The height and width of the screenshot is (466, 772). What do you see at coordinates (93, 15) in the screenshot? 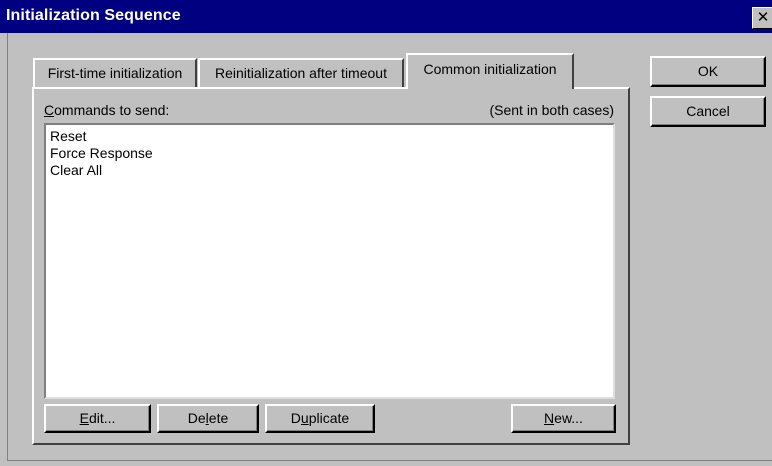
I see `window-title: Initialization Sequence` at bounding box center [93, 15].